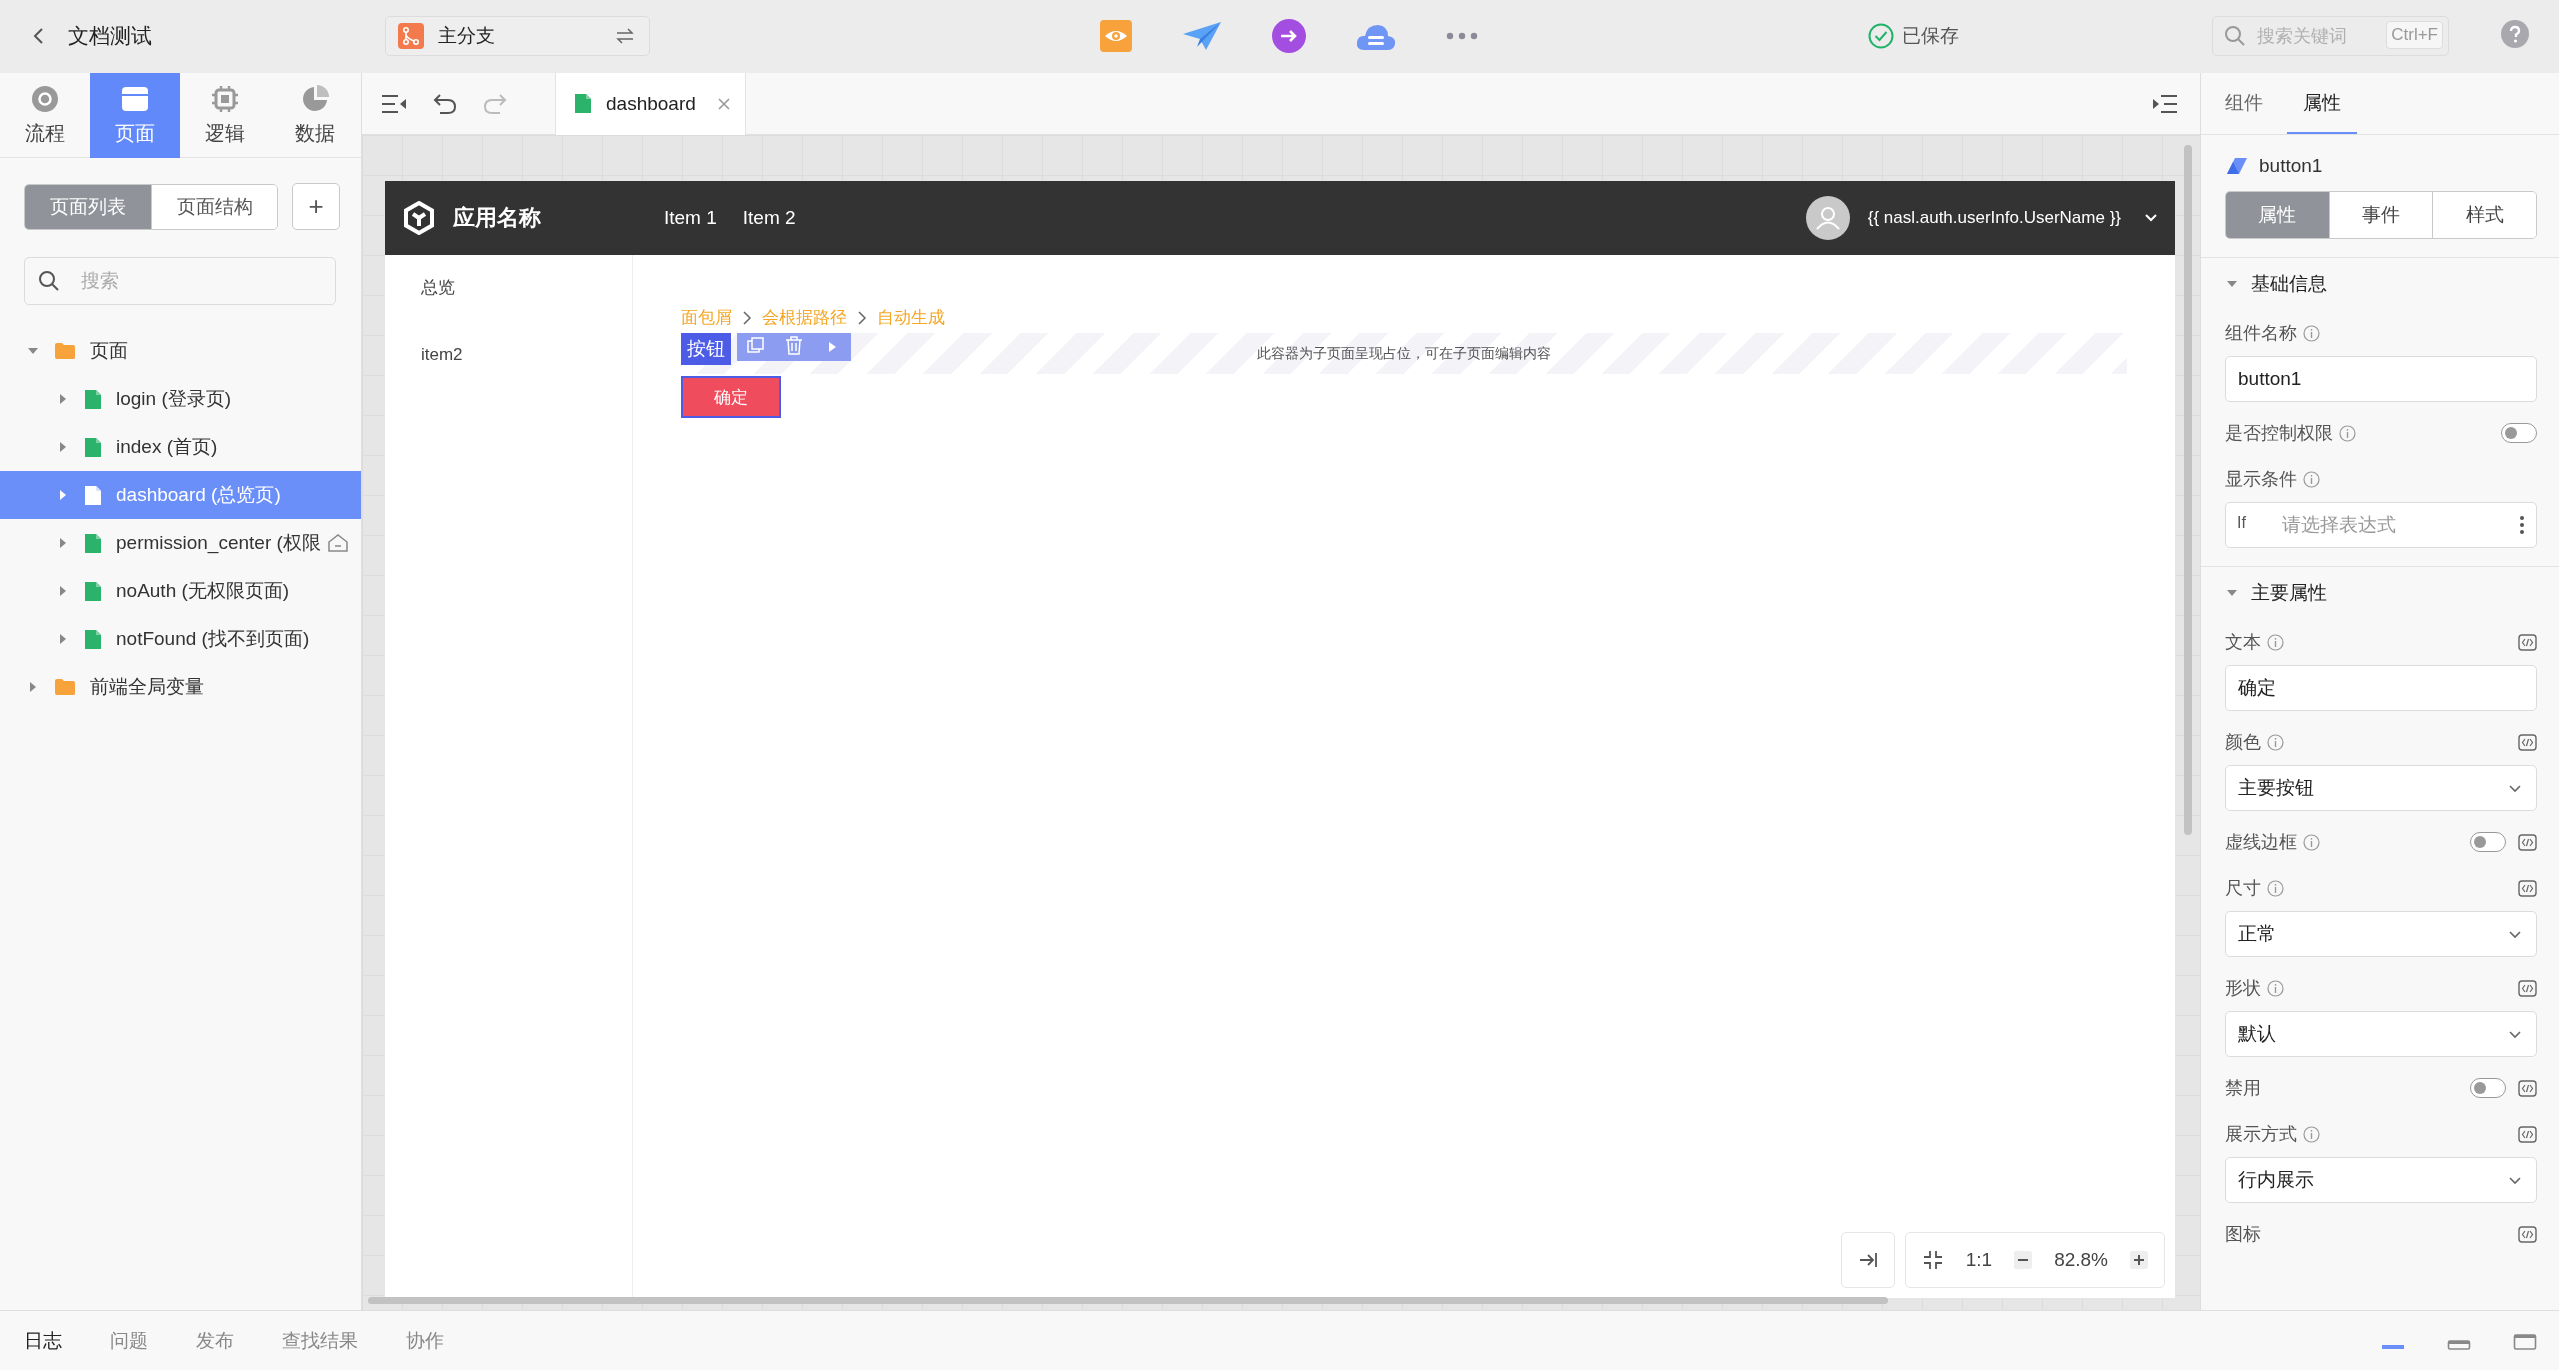  Describe the element at coordinates (2381, 788) in the screenshot. I see `select-field: 主要按钮` at that location.